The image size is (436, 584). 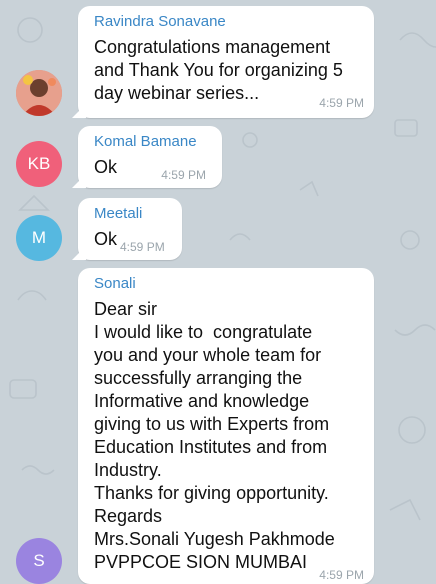 I want to click on sender-name: Meetali, so click(x=118, y=214).